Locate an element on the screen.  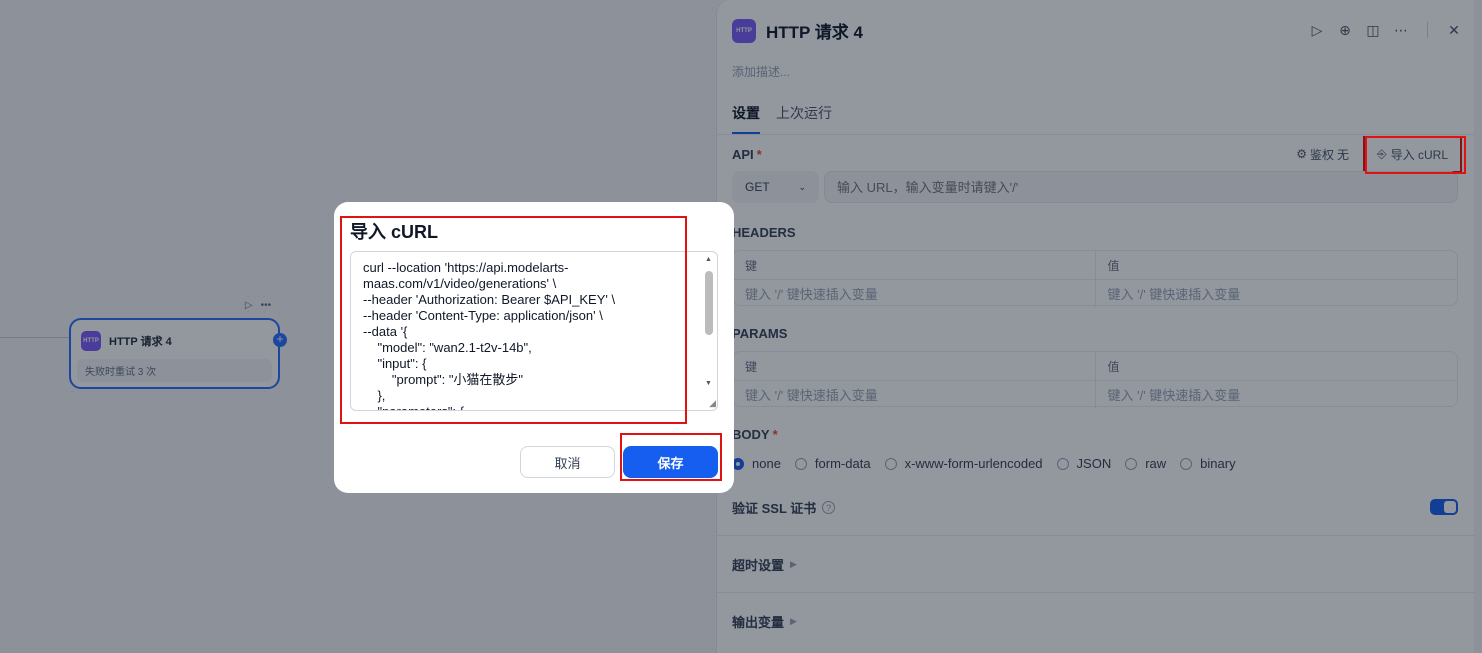
scroll-up-icon: ▲ is located at coordinates (708, 259).